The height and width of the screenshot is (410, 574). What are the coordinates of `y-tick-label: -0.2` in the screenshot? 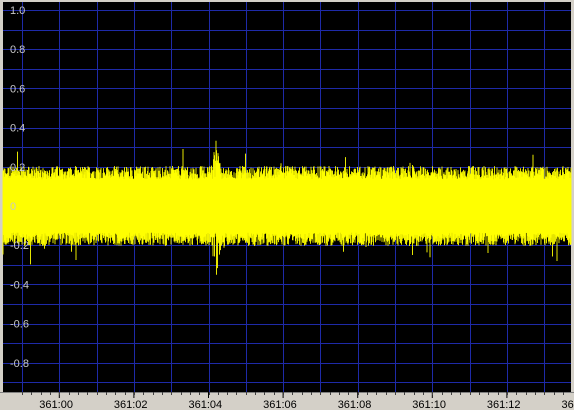 It's located at (19, 246).